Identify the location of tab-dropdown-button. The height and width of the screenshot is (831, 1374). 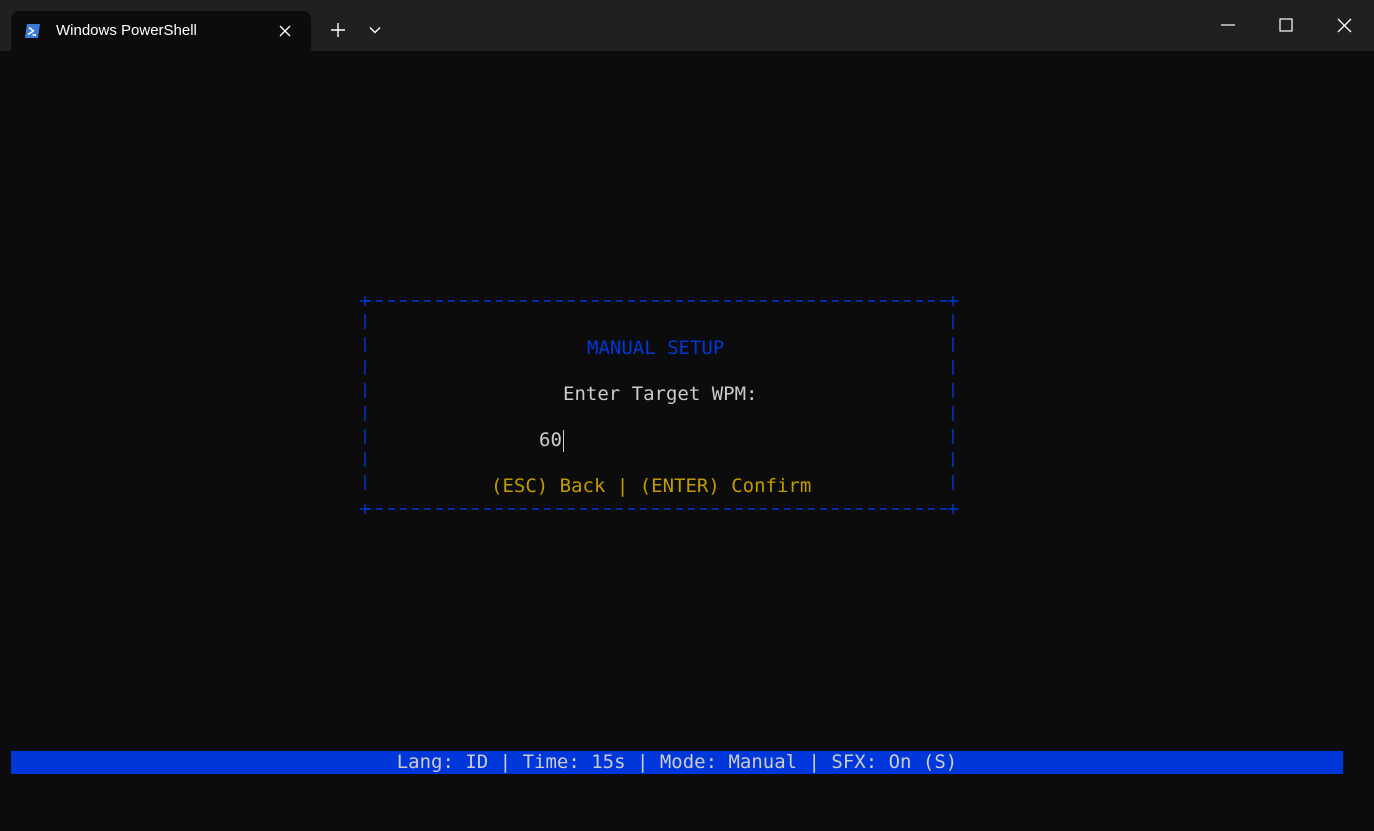
(375, 30).